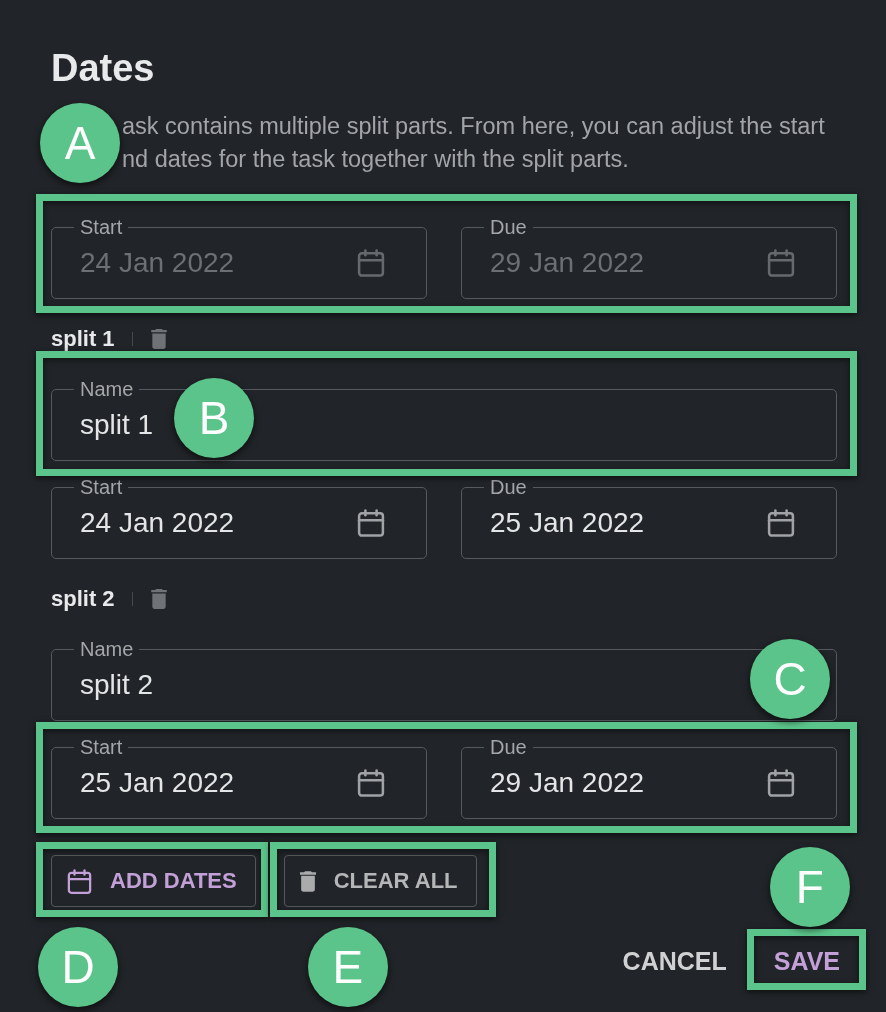 The width and height of the screenshot is (886, 1012). Describe the element at coordinates (674, 961) in the screenshot. I see `cancel-button: CANCEL` at that location.